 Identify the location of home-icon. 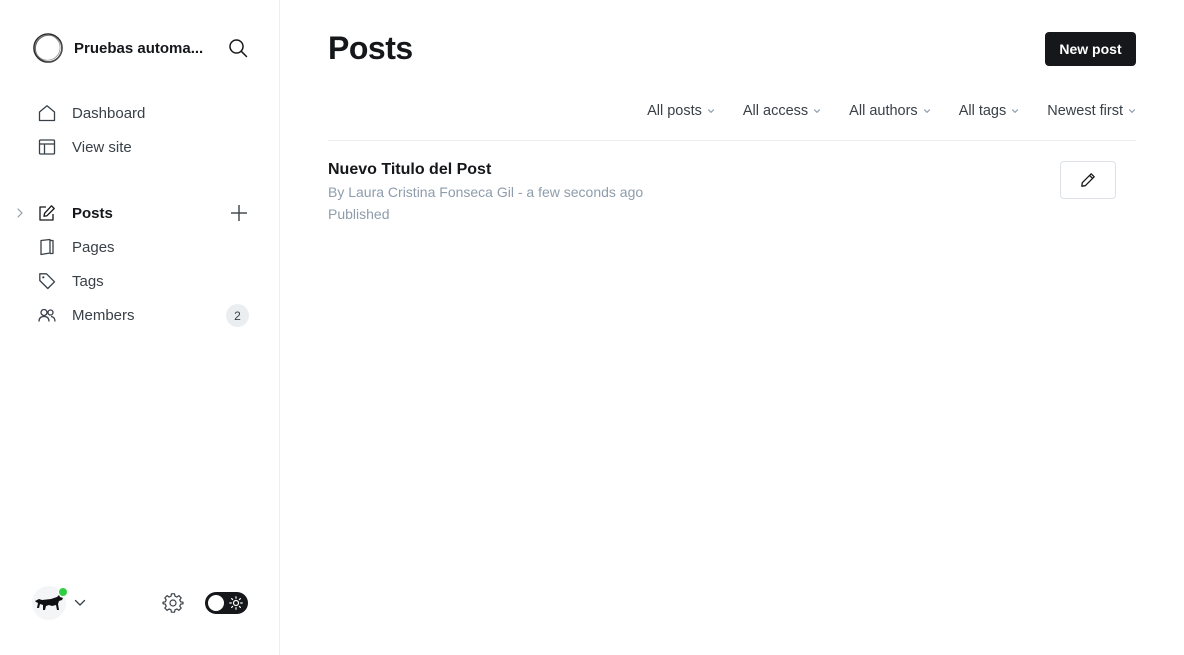
(47, 113).